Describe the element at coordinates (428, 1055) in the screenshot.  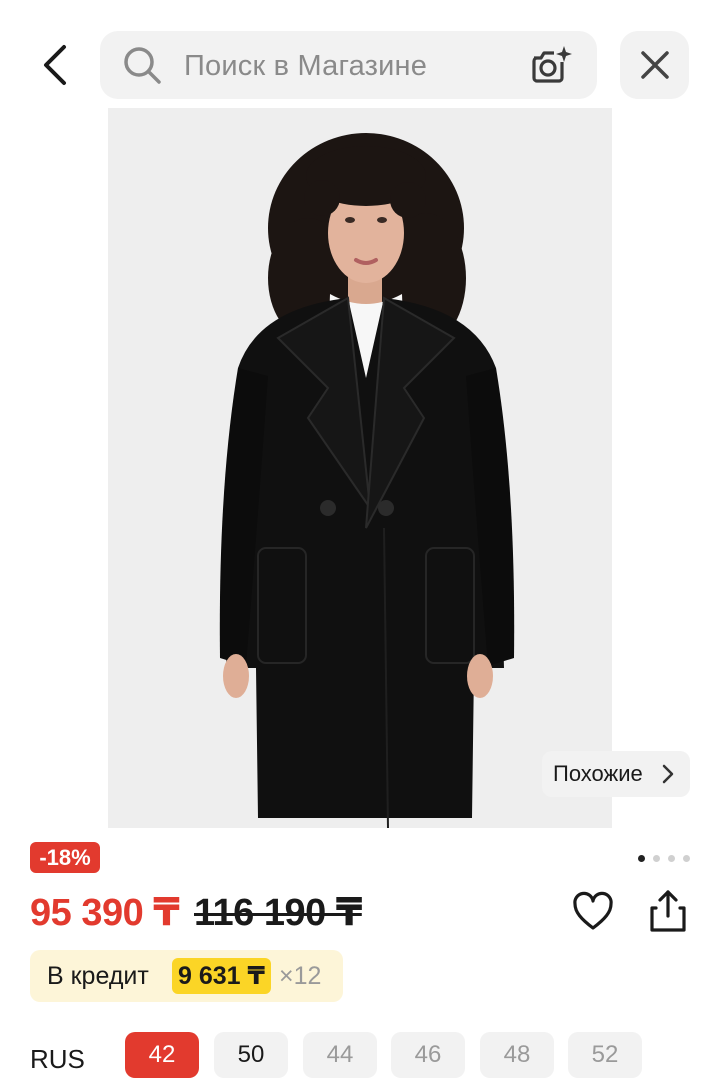
I see `size-option: 46` at that location.